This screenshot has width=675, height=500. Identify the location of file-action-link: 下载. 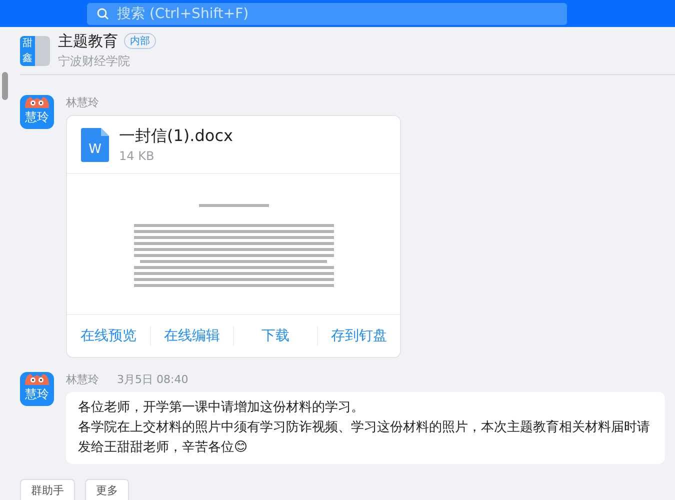
(274, 336).